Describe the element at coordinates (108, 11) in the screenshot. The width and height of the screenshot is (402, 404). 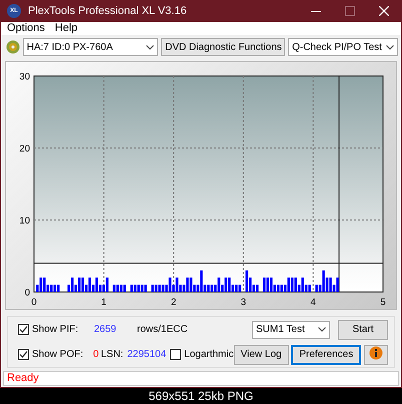
I see `window-title: PlexTools Professional XL V3.16` at that location.